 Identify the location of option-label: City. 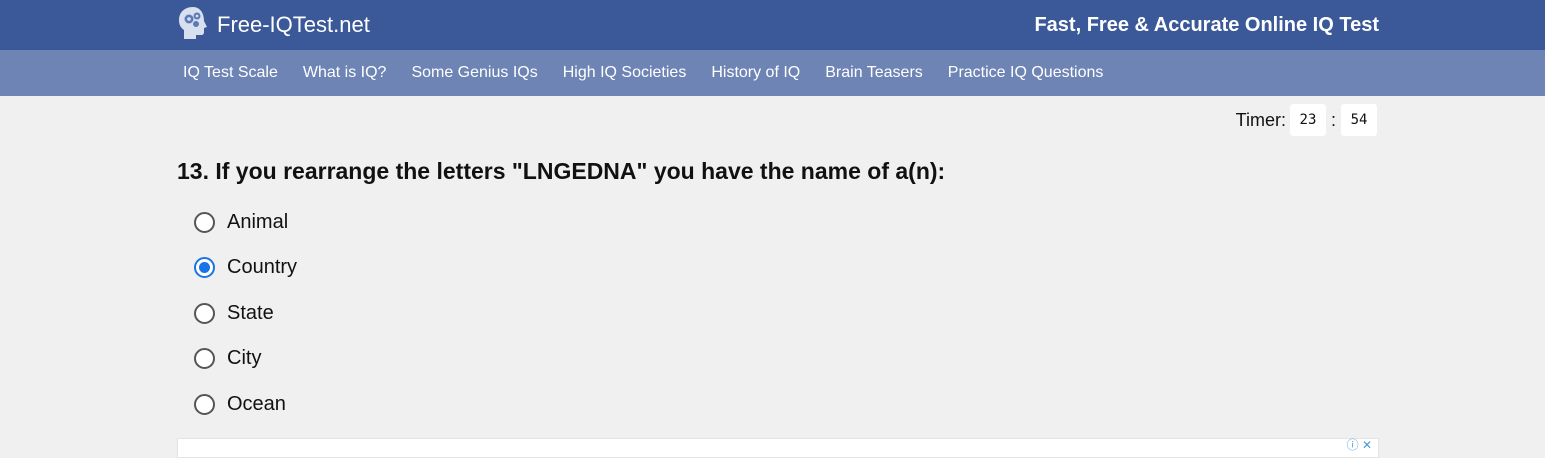
(244, 358).